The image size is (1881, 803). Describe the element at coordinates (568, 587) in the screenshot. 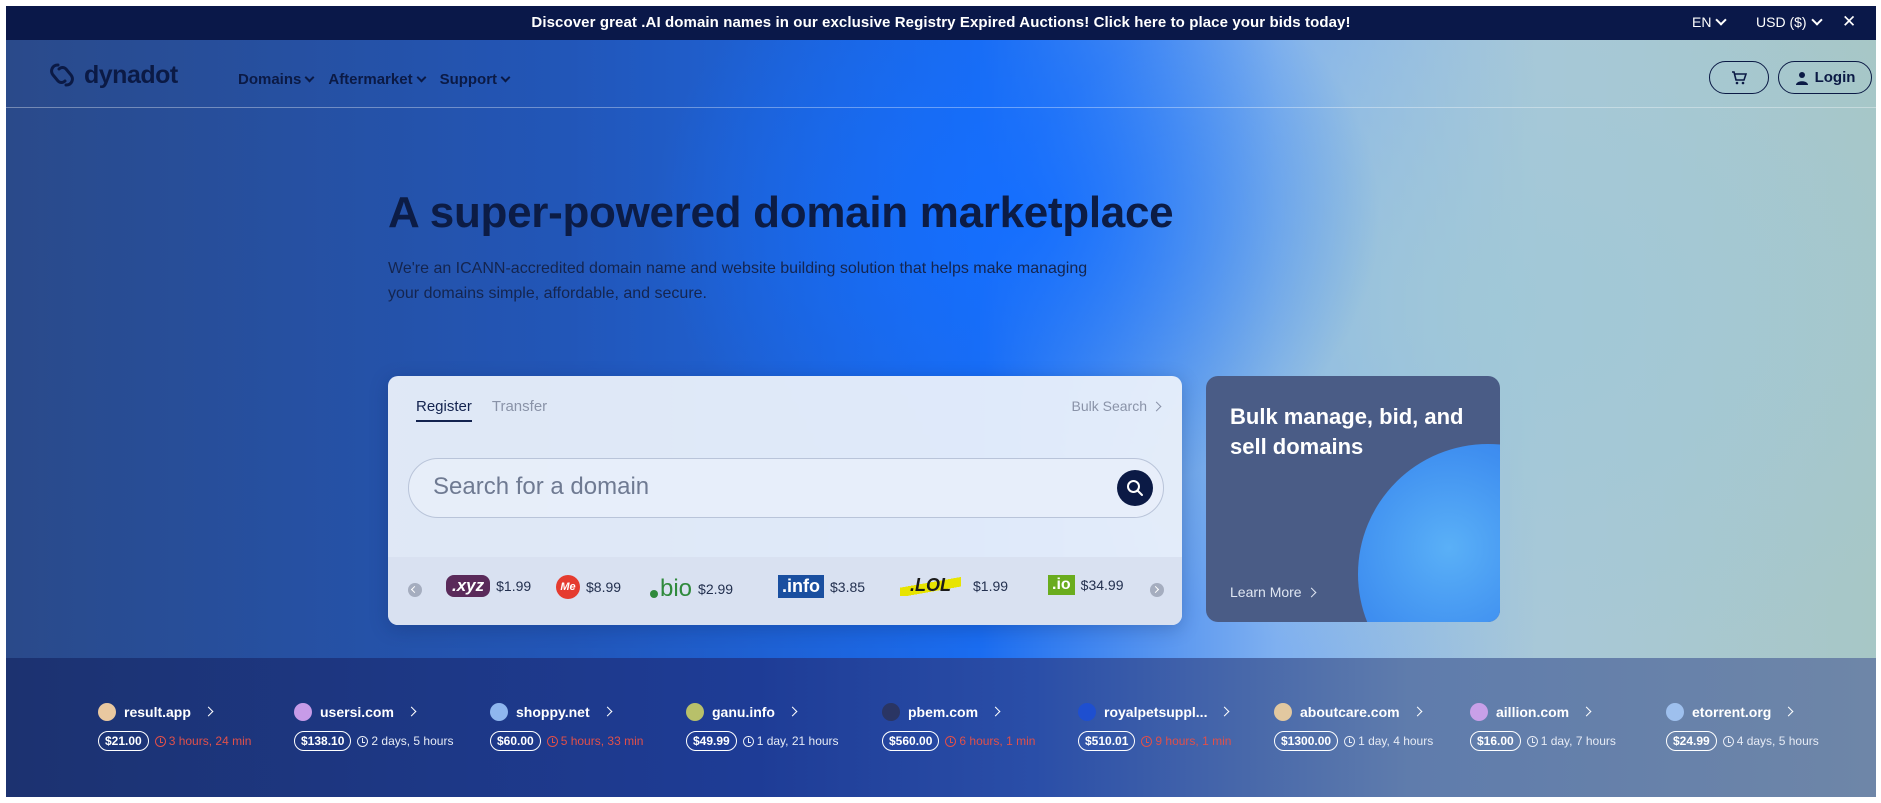

I see `tld-logo-me: Me` at that location.